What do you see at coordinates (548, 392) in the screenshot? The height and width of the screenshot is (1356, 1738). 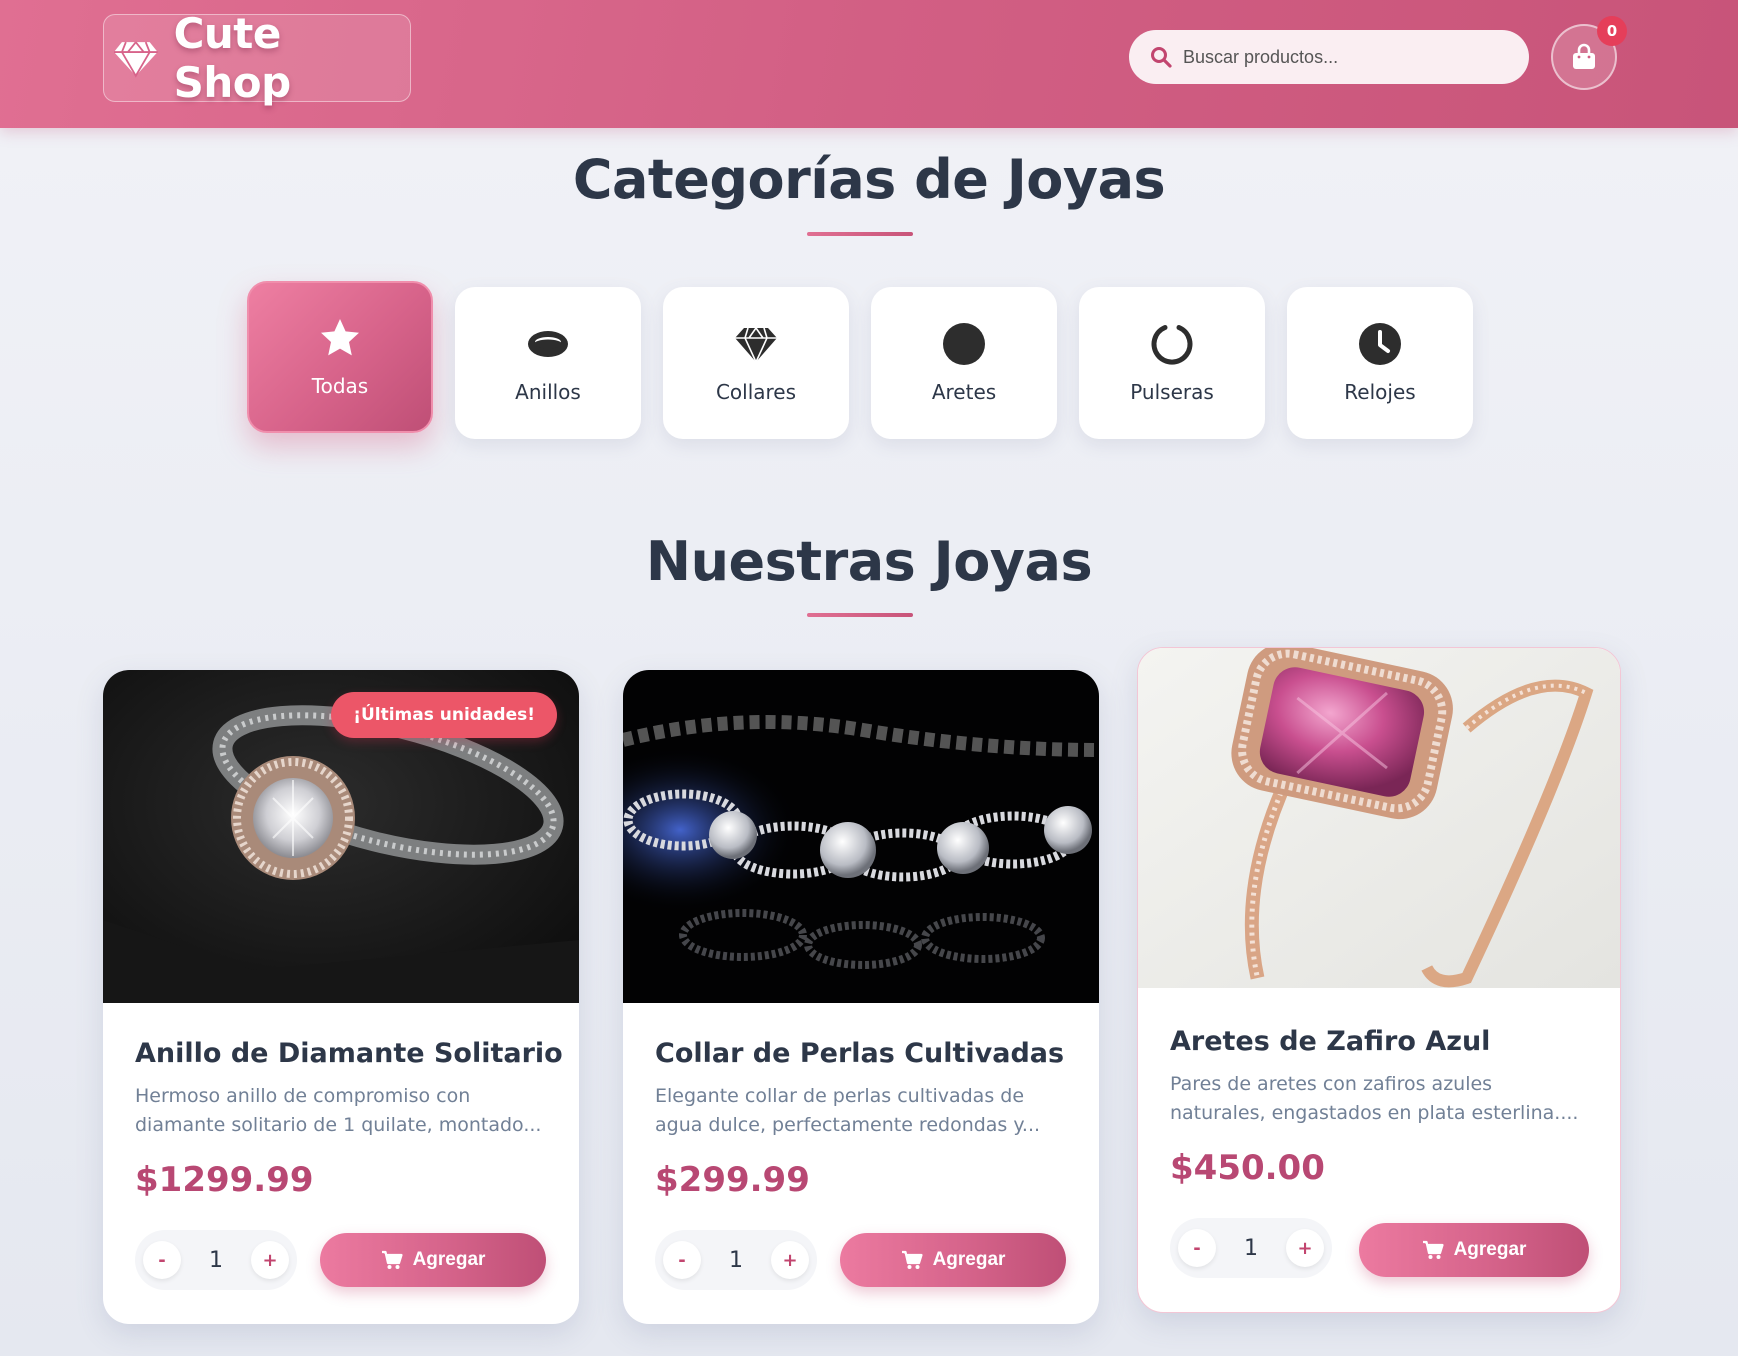 I see `category-label: Anillos` at bounding box center [548, 392].